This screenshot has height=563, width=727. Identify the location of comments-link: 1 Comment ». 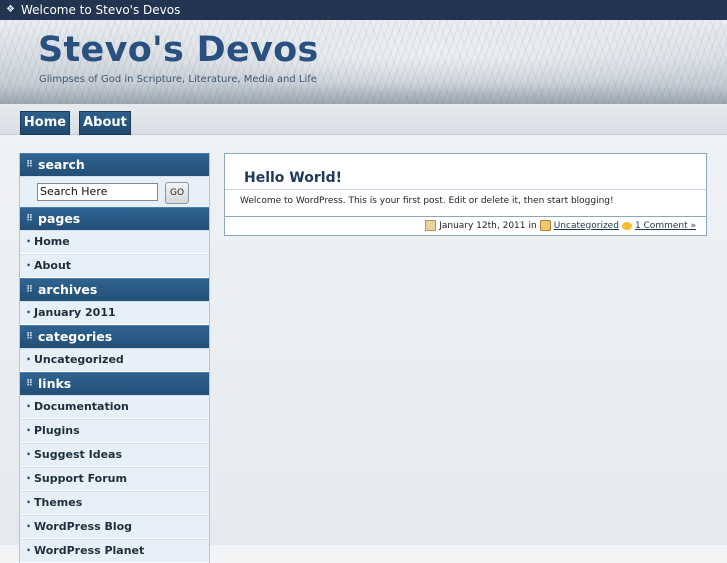
(665, 226).